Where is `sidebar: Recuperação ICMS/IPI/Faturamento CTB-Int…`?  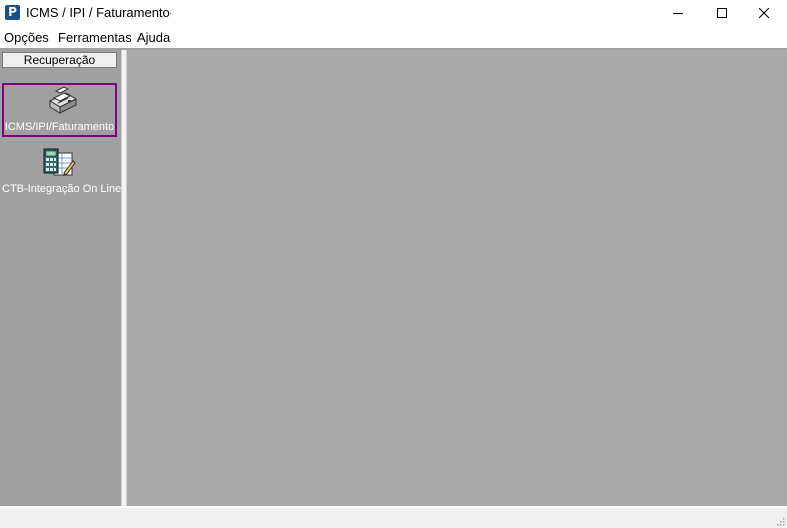 sidebar: Recuperação ICMS/IPI/Faturamento CTB-Int… is located at coordinates (60, 278).